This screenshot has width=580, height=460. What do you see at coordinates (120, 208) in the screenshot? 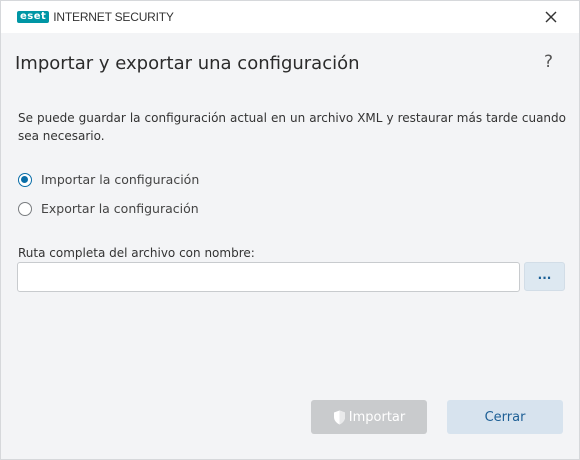
I see `export-option-label: Exportar la configuración` at bounding box center [120, 208].